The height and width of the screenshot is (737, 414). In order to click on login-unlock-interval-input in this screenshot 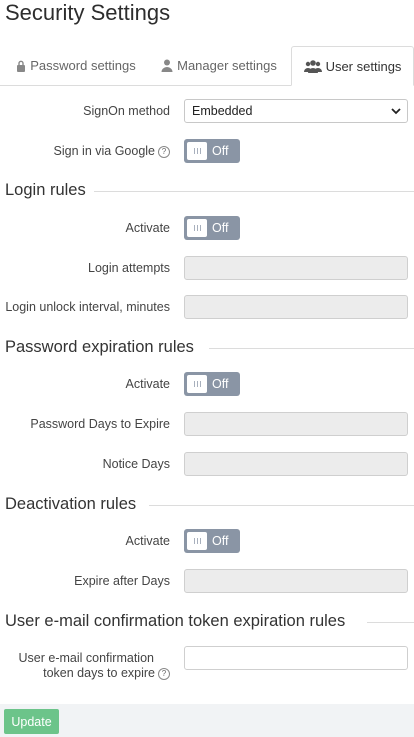, I will do `click(296, 307)`.